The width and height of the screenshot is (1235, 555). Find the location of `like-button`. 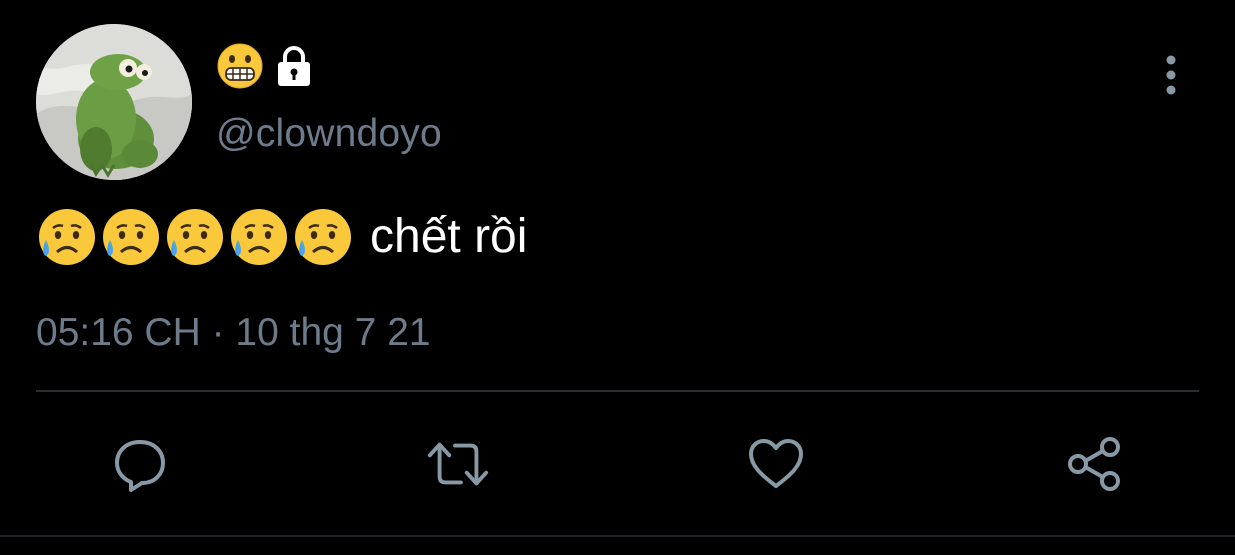

like-button is located at coordinates (776, 464).